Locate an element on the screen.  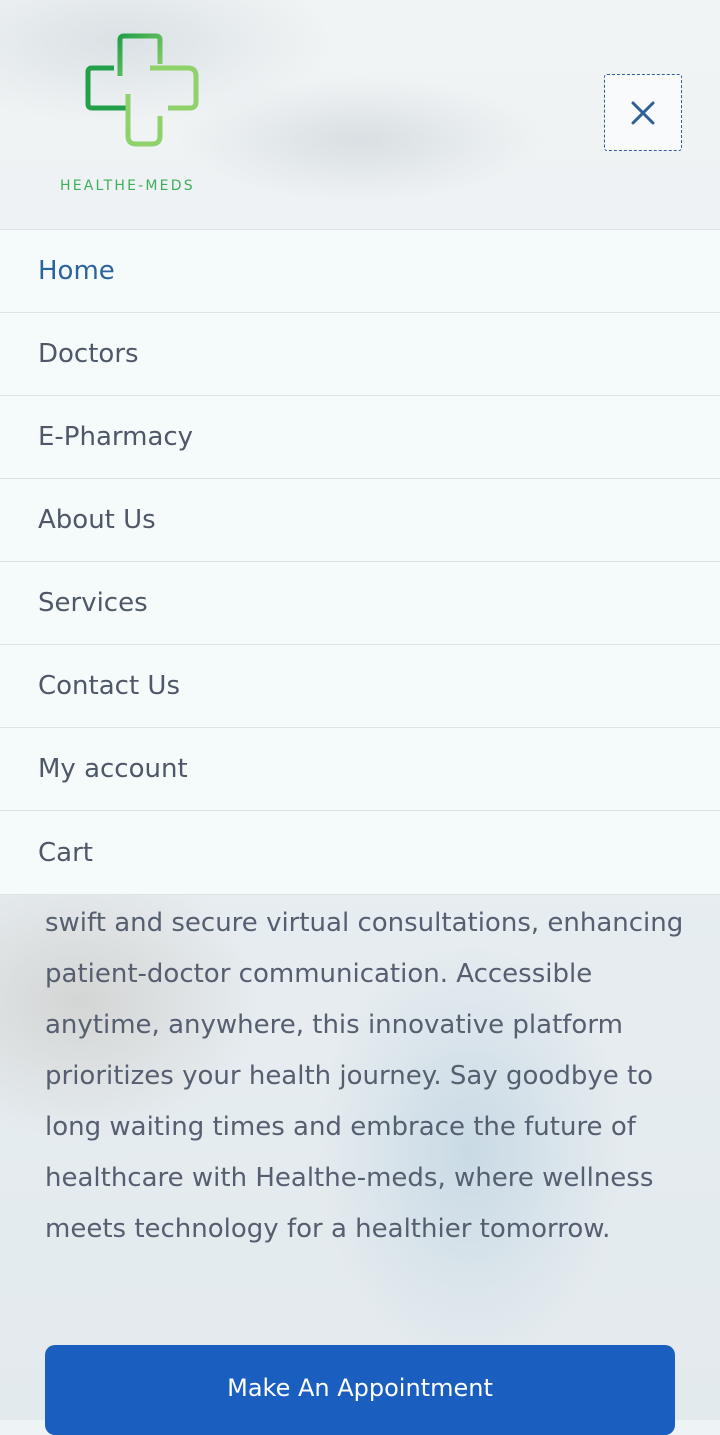
logo: HEALTHE-MEDS is located at coordinates (143, 115).